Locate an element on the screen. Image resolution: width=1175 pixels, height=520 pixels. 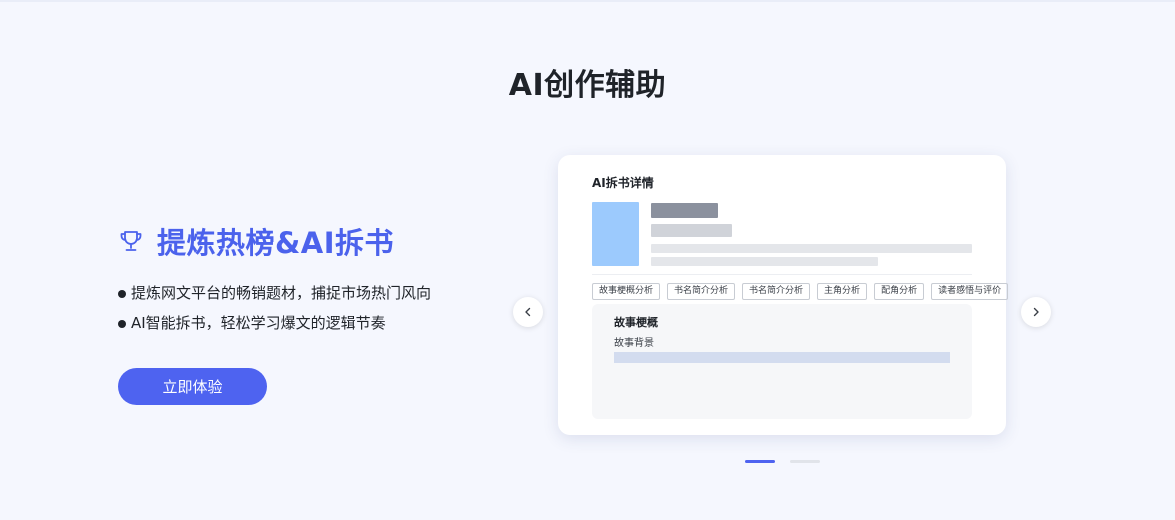
carousel-next-button is located at coordinates (1036, 312).